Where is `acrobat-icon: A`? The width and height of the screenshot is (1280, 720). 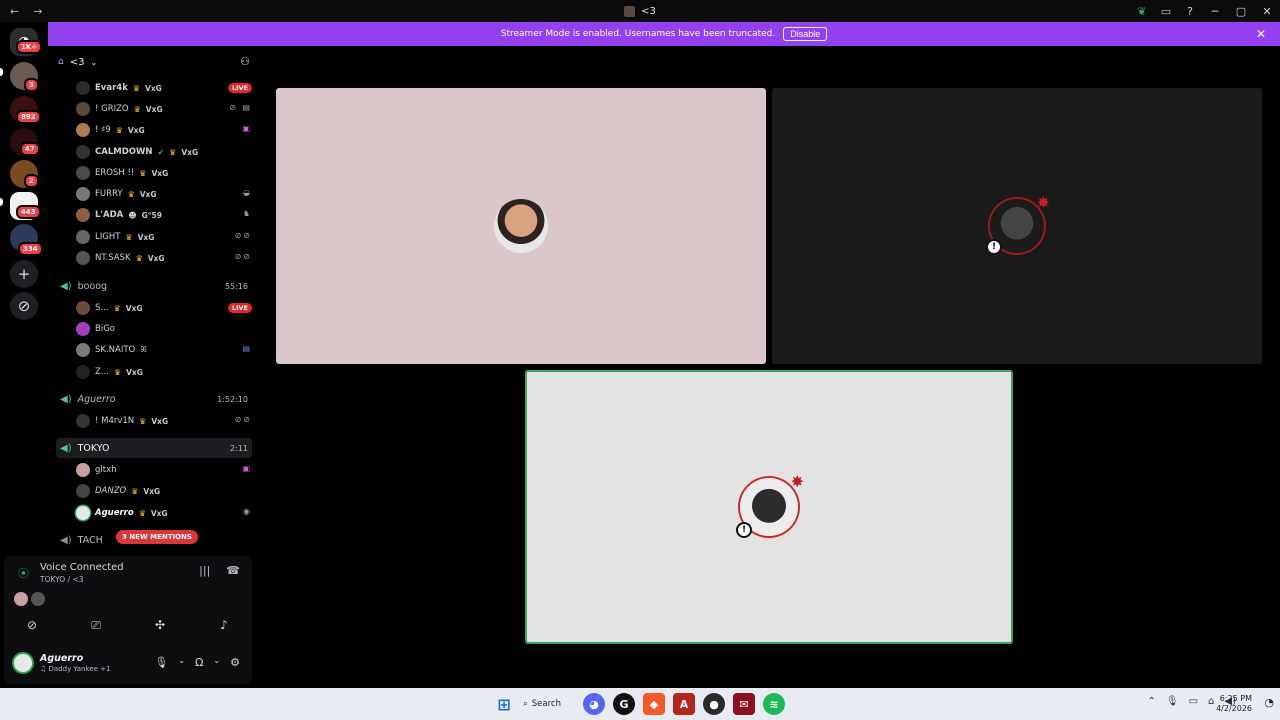
acrobat-icon: A is located at coordinates (684, 704).